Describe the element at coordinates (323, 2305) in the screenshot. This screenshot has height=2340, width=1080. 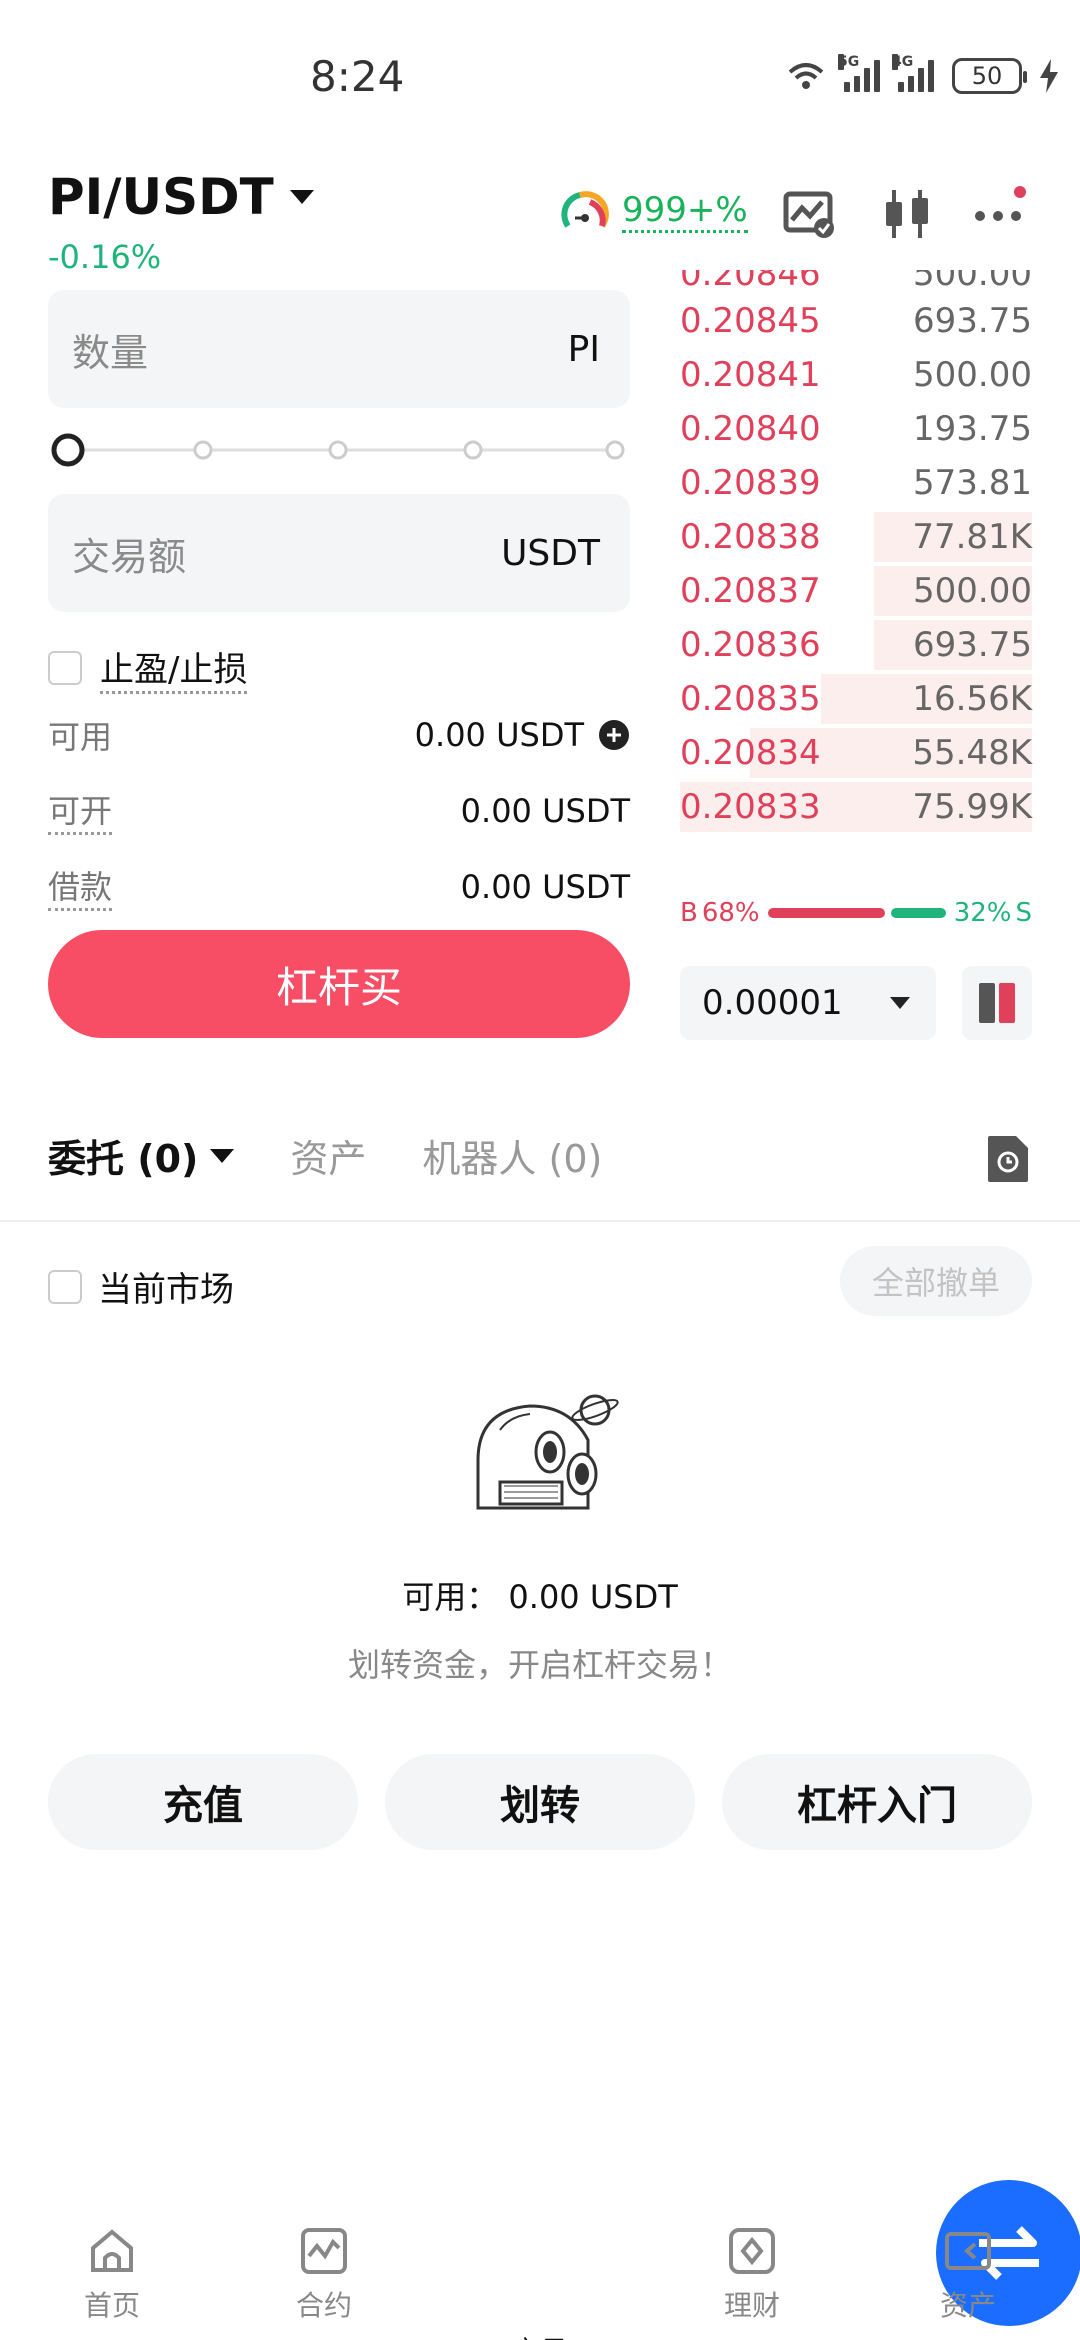
I see `nav-futures-label: 合约` at that location.